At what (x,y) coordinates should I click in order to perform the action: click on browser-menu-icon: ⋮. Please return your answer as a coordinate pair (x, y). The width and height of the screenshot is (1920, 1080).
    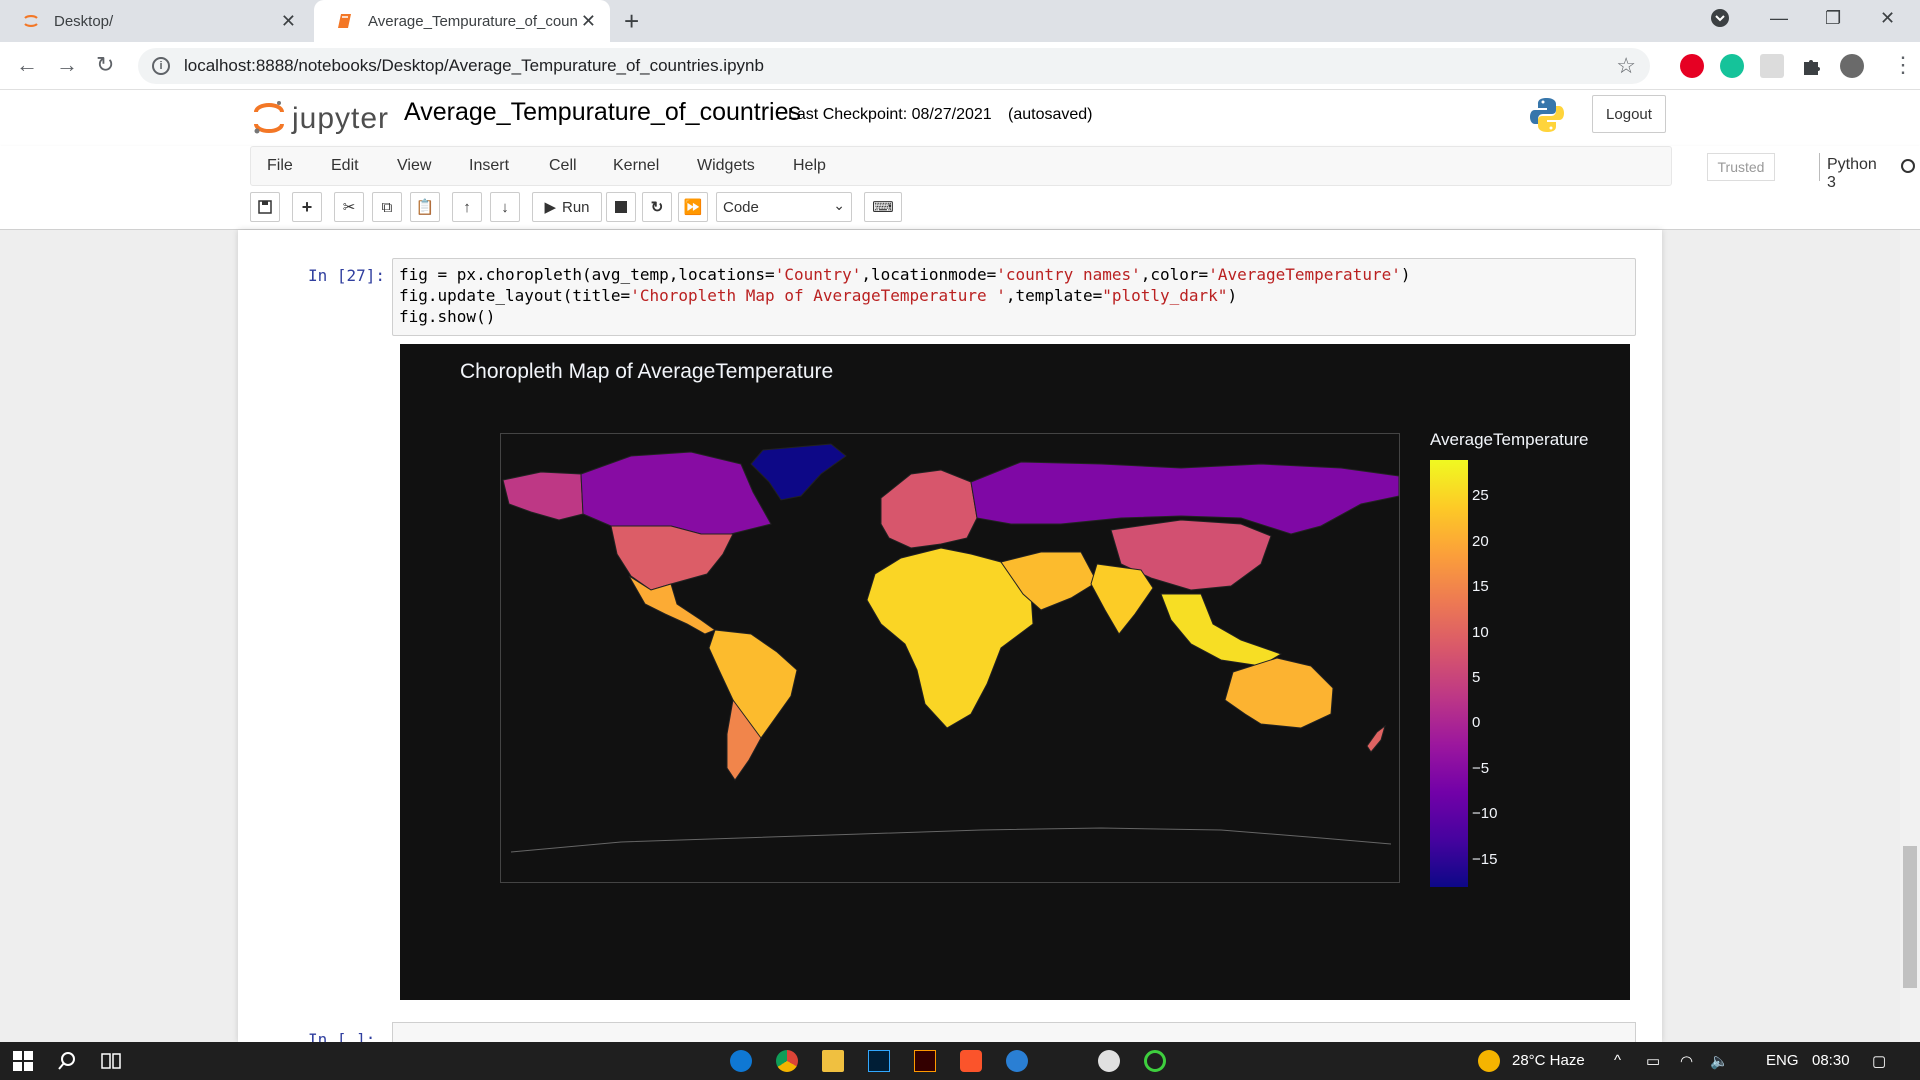
    Looking at the image, I should click on (1903, 65).